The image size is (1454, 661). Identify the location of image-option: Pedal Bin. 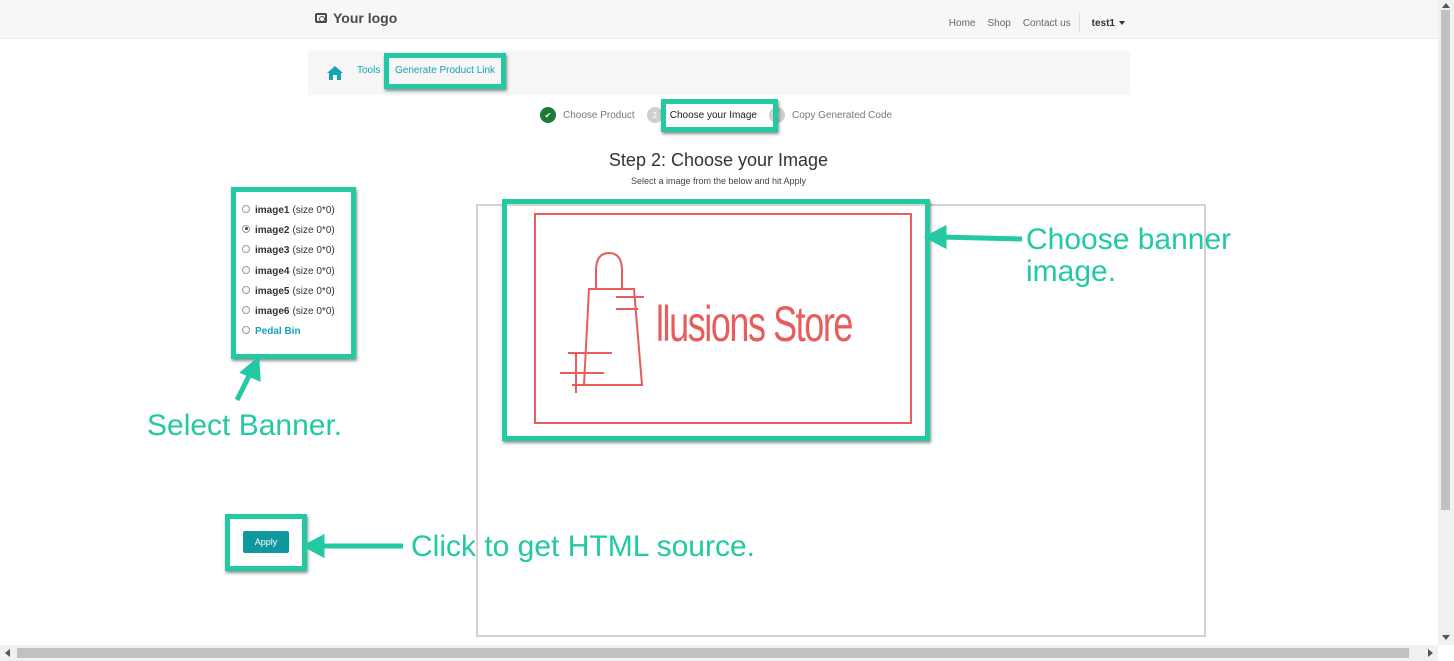
(288, 332).